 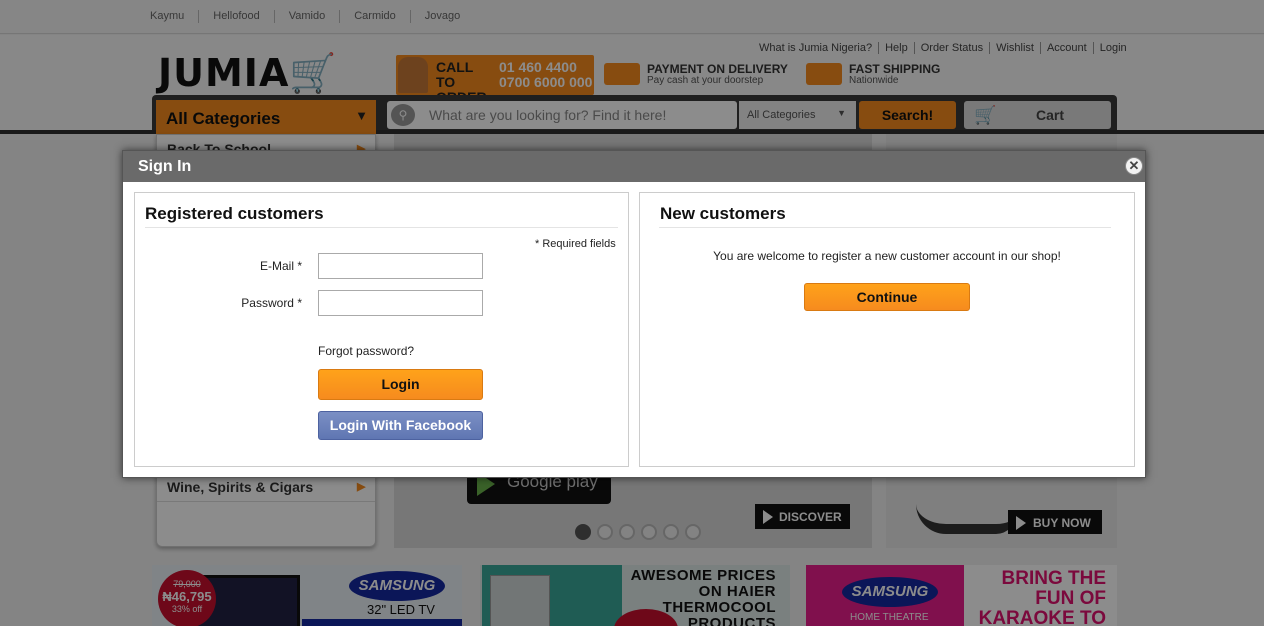 What do you see at coordinates (400, 384) in the screenshot?
I see `login-button: Login` at bounding box center [400, 384].